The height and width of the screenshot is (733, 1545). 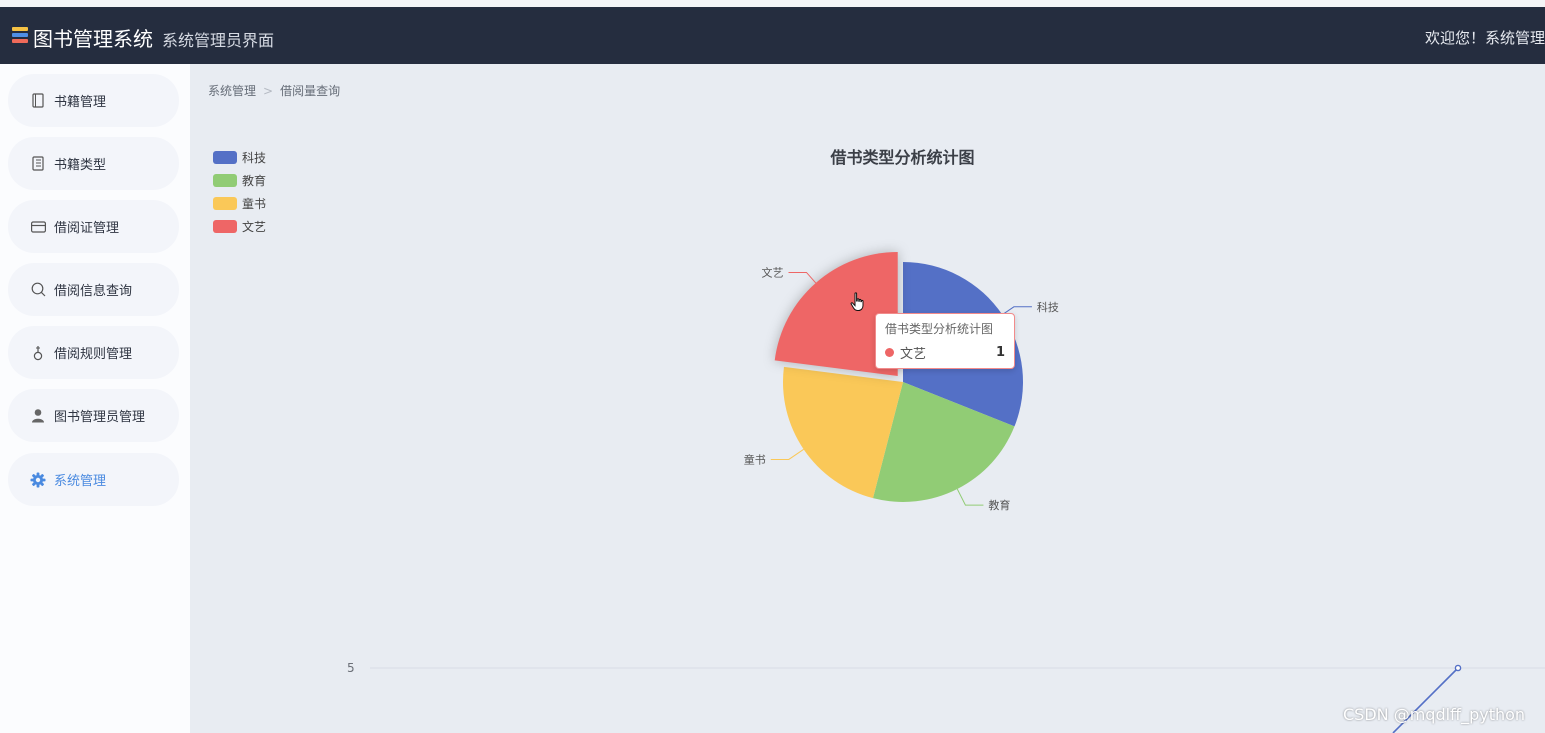 I want to click on chart-tooltip: 借书类型分析统计图 文艺 1, so click(x=945, y=341).